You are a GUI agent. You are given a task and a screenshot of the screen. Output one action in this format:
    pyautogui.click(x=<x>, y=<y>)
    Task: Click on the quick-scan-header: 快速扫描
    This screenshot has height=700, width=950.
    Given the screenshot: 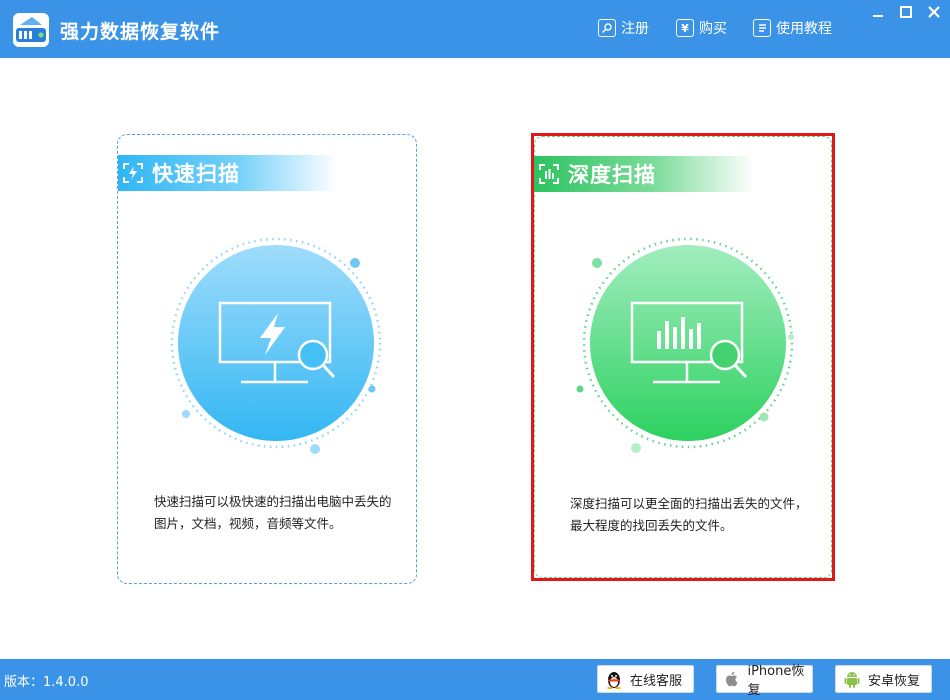 What is the action you would take?
    pyautogui.click(x=228, y=173)
    